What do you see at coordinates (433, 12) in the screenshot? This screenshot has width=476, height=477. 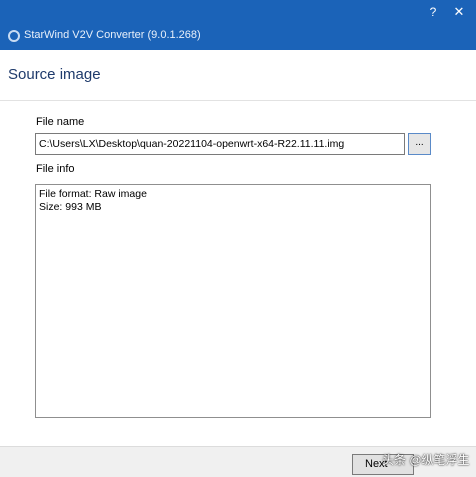 I see `help-button: ?` at bounding box center [433, 12].